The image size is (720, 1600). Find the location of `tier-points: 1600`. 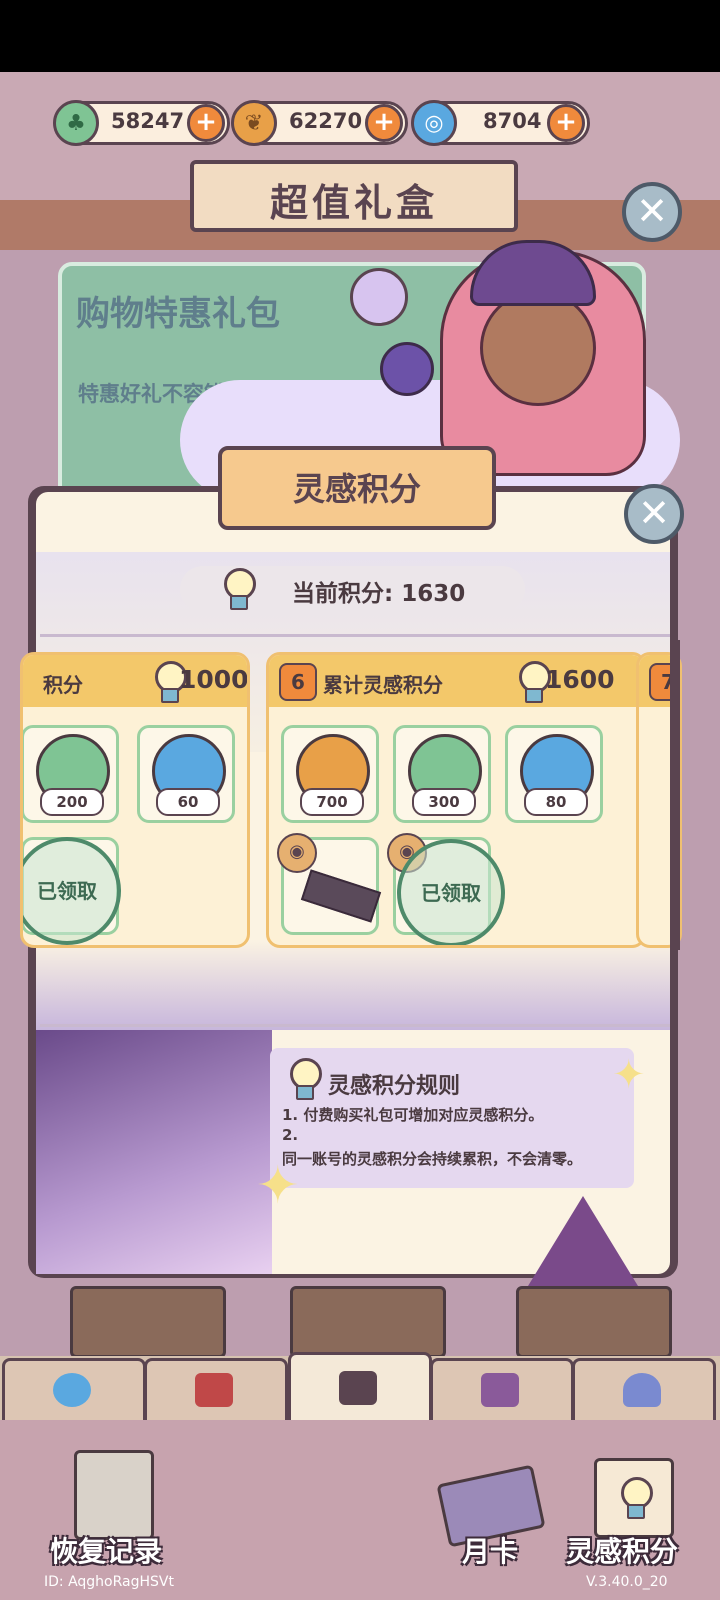

tier-points: 1600 is located at coordinates (580, 679).